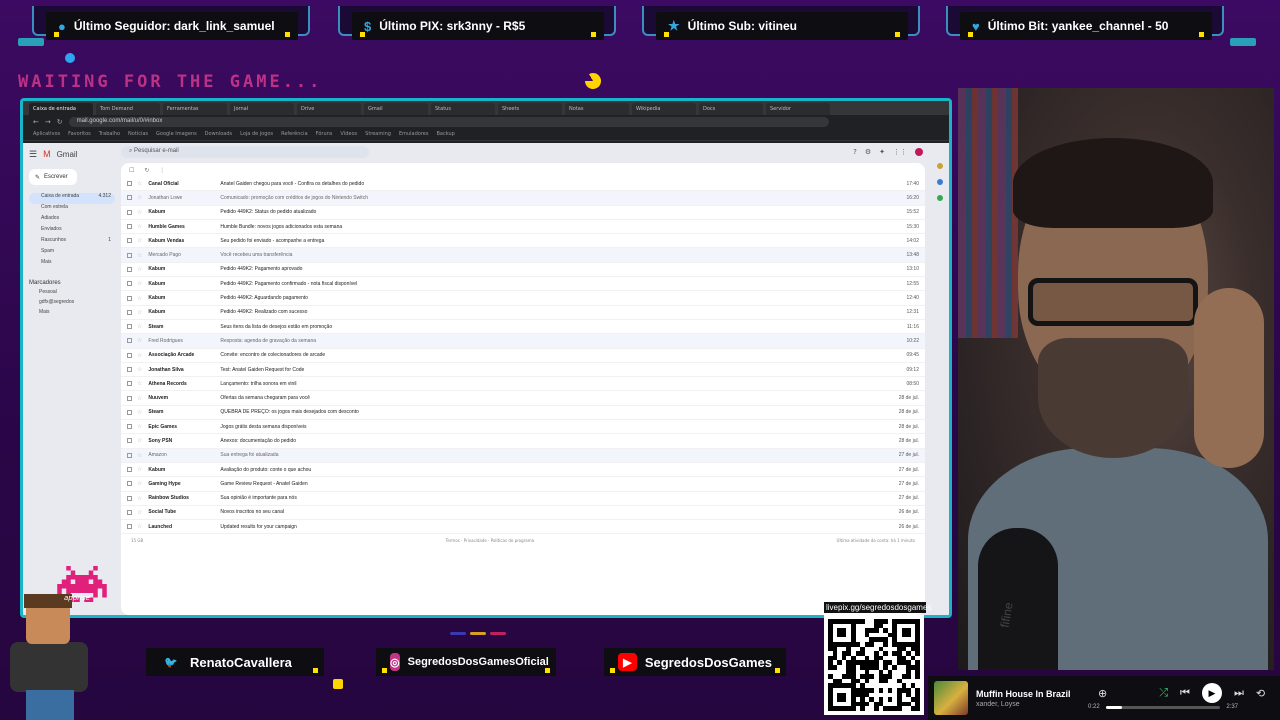 The width and height of the screenshot is (1280, 720). Describe the element at coordinates (1185, 693) in the screenshot. I see `previous-icon: ⏮` at that location.